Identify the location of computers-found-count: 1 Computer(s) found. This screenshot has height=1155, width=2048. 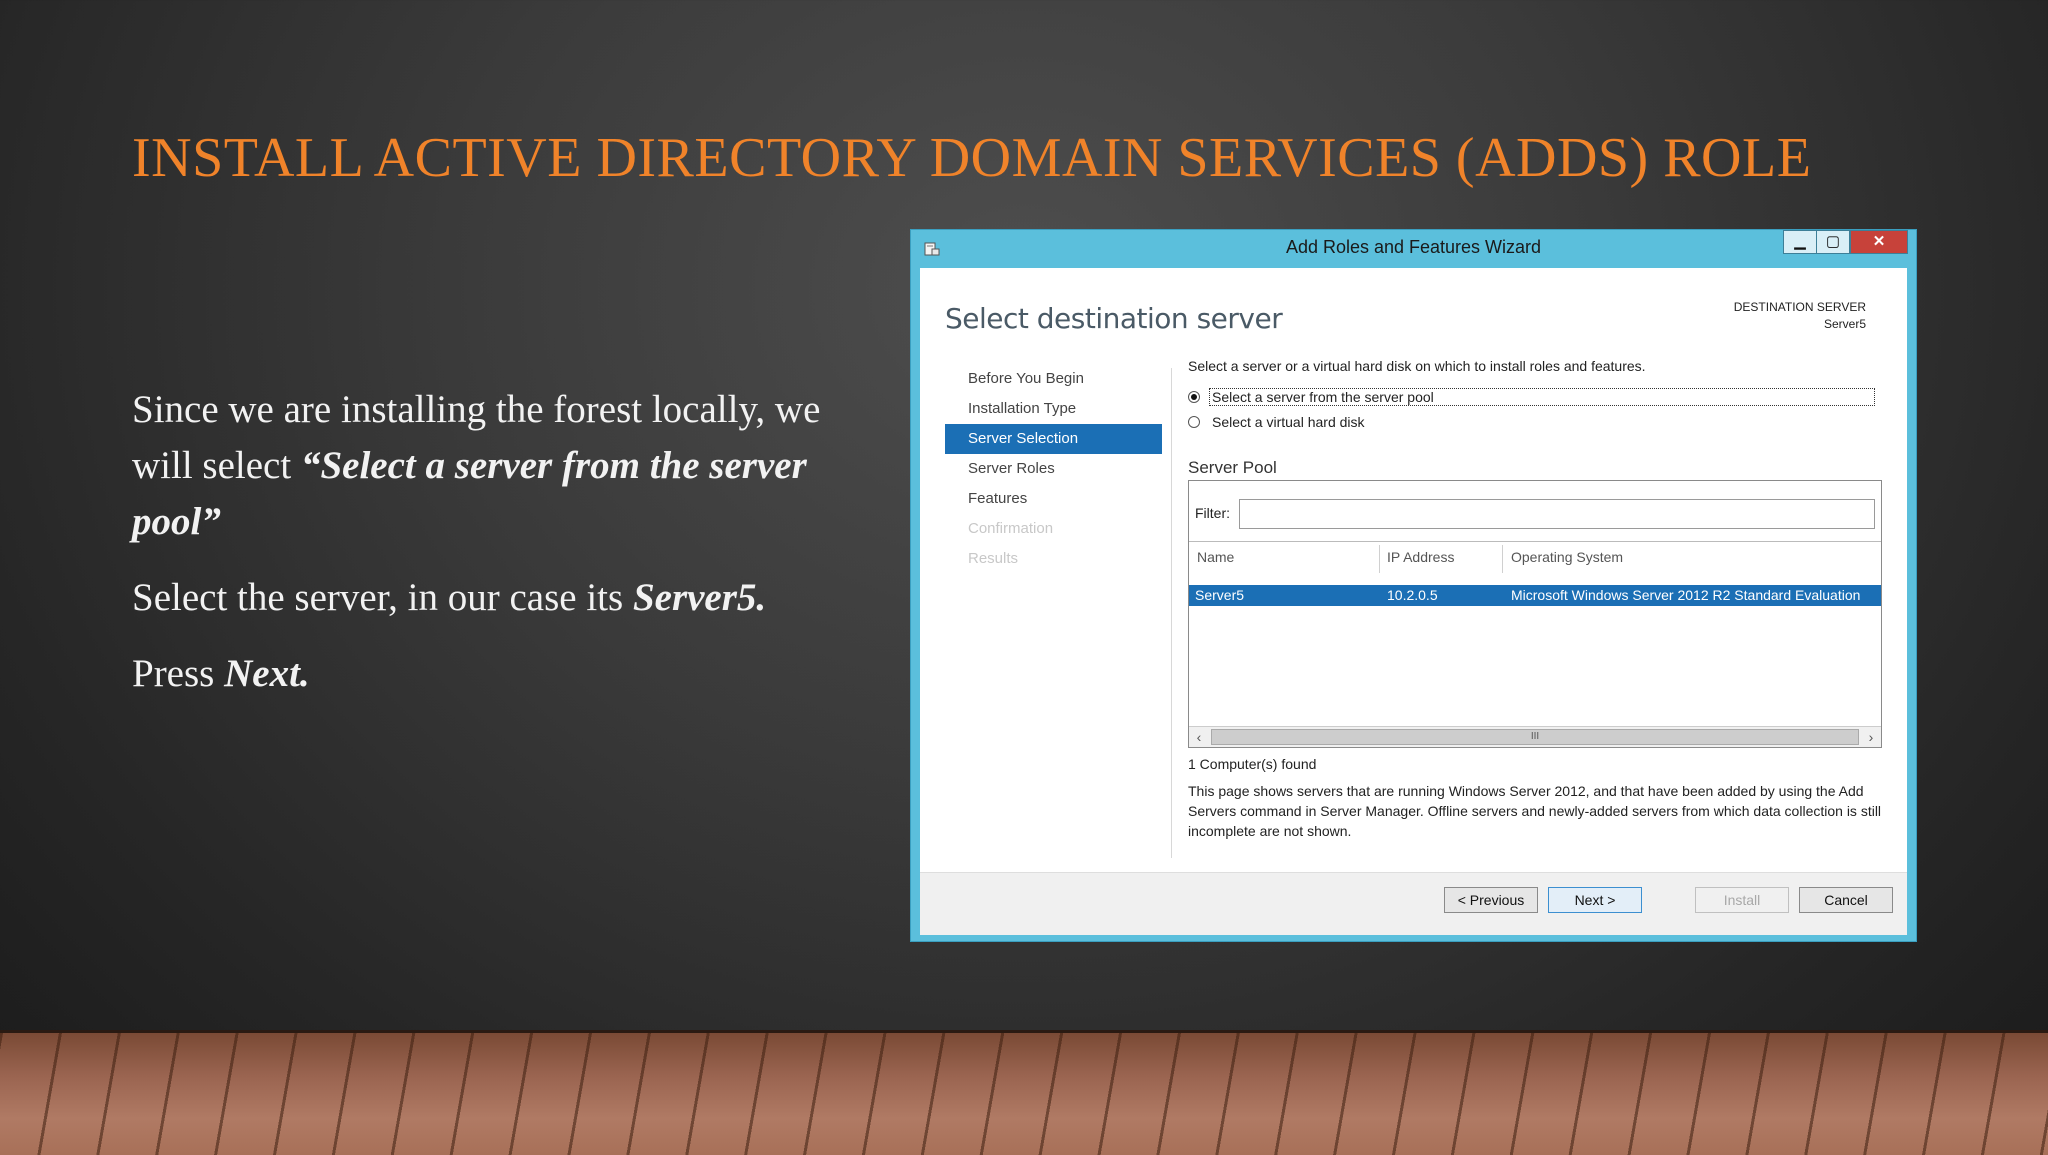
(1252, 764).